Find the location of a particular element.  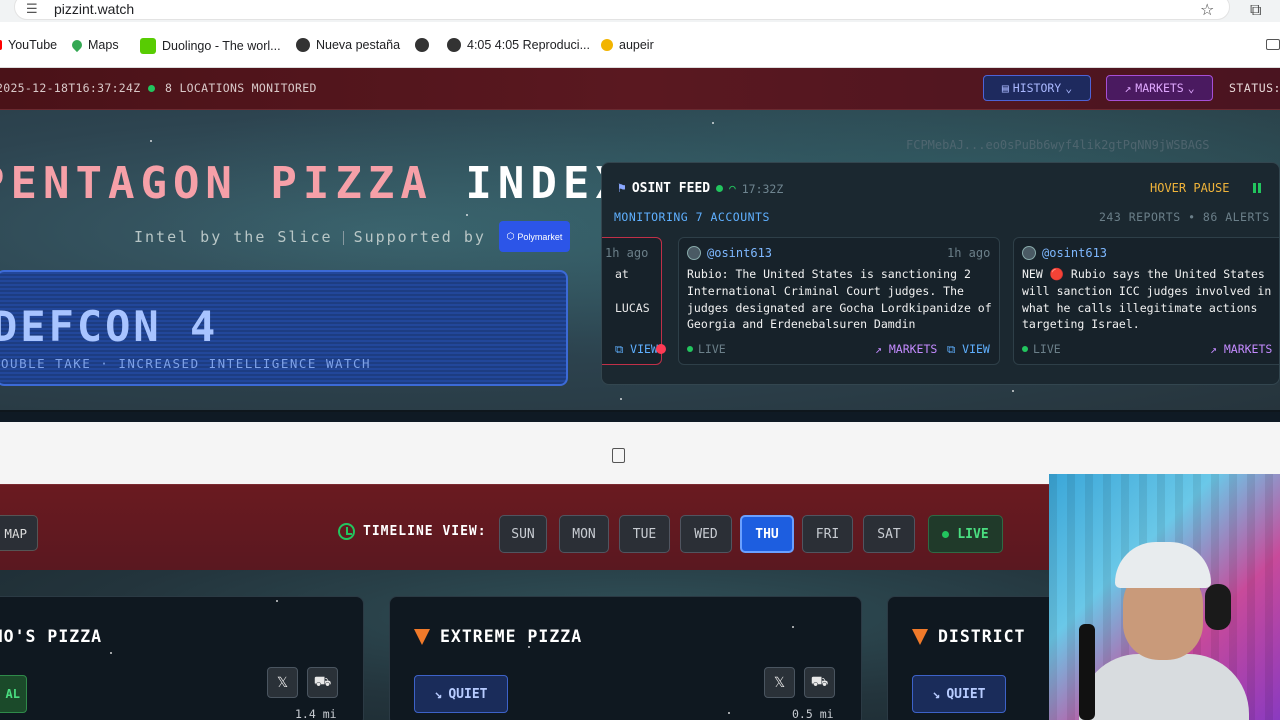

clock-icon is located at coordinates (346, 531).